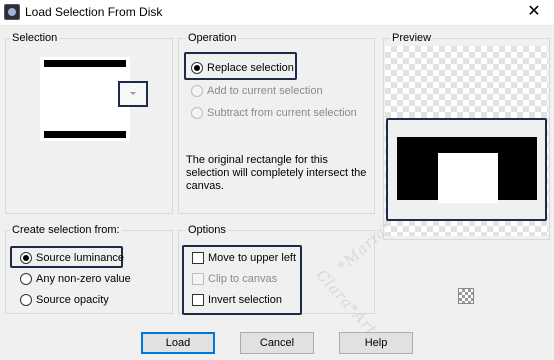 The image size is (554, 360). I want to click on selection-group-label: Selection, so click(35, 38).